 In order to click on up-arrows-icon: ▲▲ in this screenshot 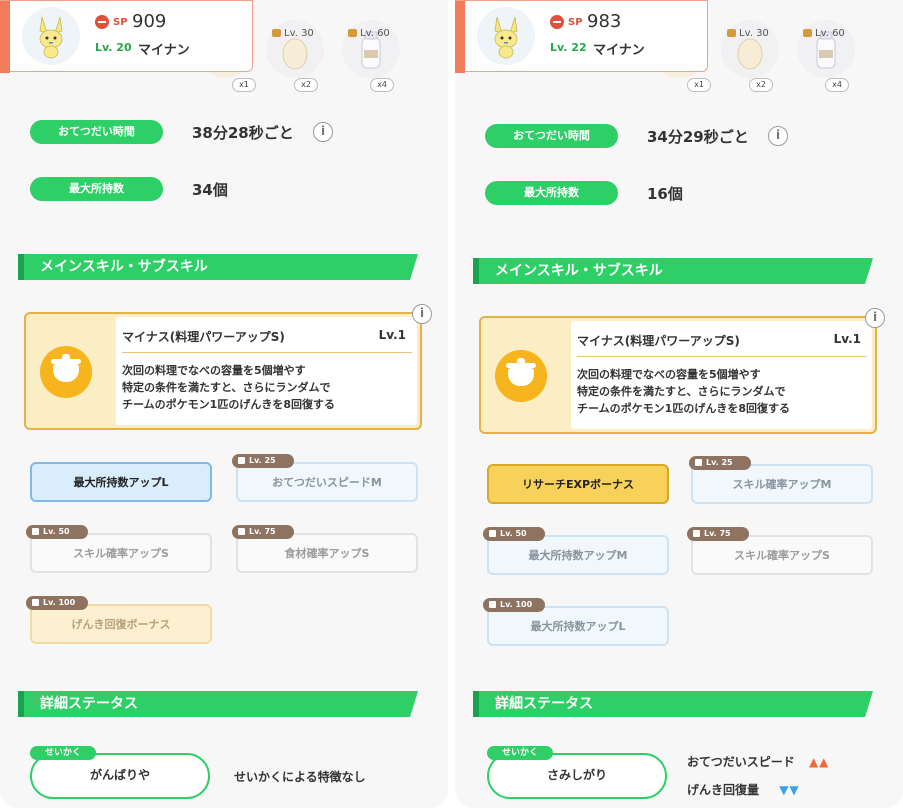, I will do `click(819, 762)`.